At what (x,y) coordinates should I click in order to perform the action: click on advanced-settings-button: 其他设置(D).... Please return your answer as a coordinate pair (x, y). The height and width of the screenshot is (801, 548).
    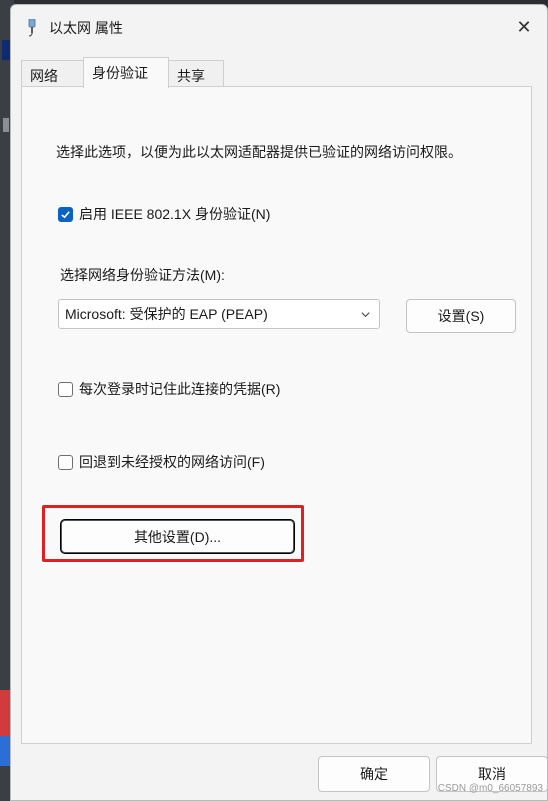
    Looking at the image, I should click on (177, 536).